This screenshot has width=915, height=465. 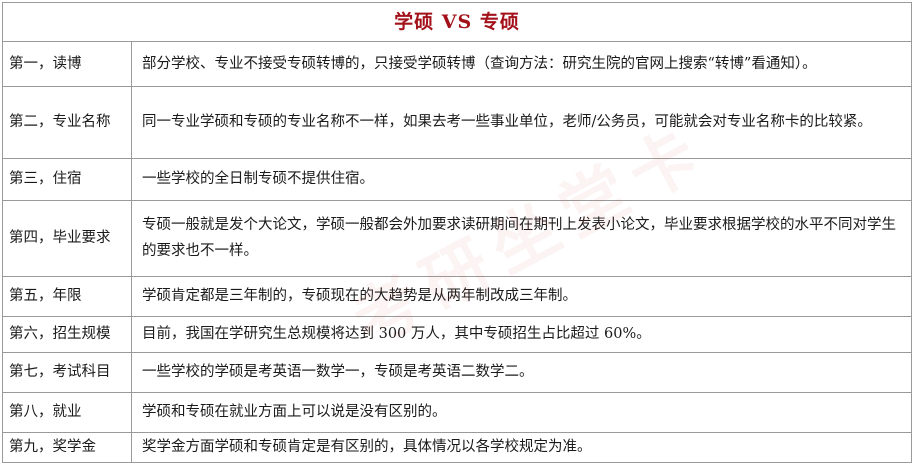 What do you see at coordinates (67, 334) in the screenshot?
I see `row-label-enrollment: 第六，招生规模` at bounding box center [67, 334].